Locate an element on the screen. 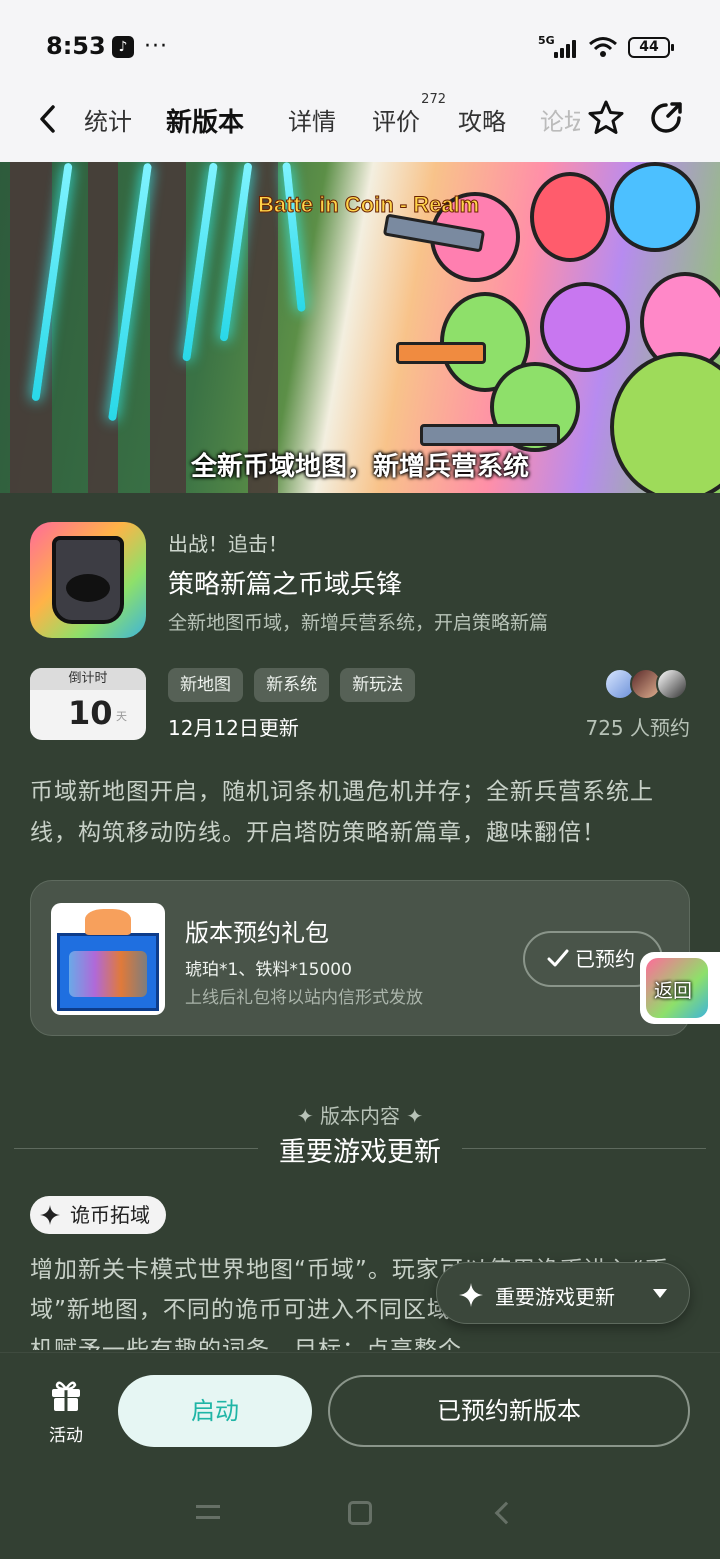  gift-items: 琥珀*1、铁料*15000 is located at coordinates (268, 970).